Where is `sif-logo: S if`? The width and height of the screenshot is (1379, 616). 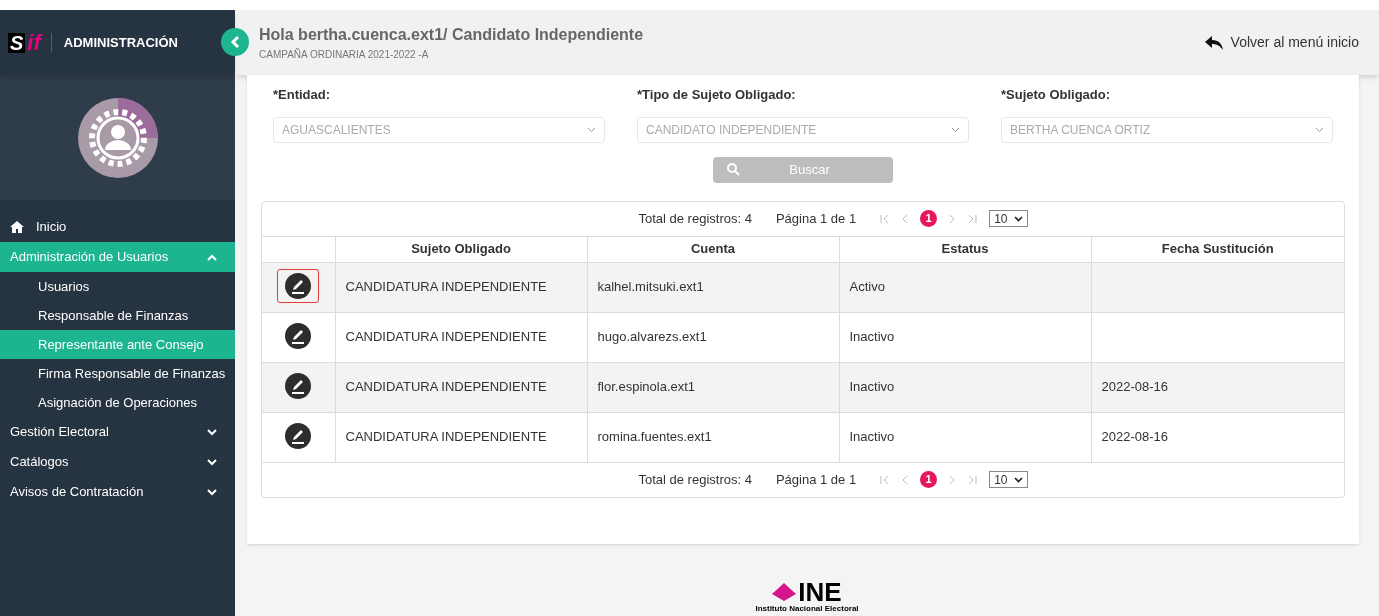 sif-logo: S if is located at coordinates (24, 42).